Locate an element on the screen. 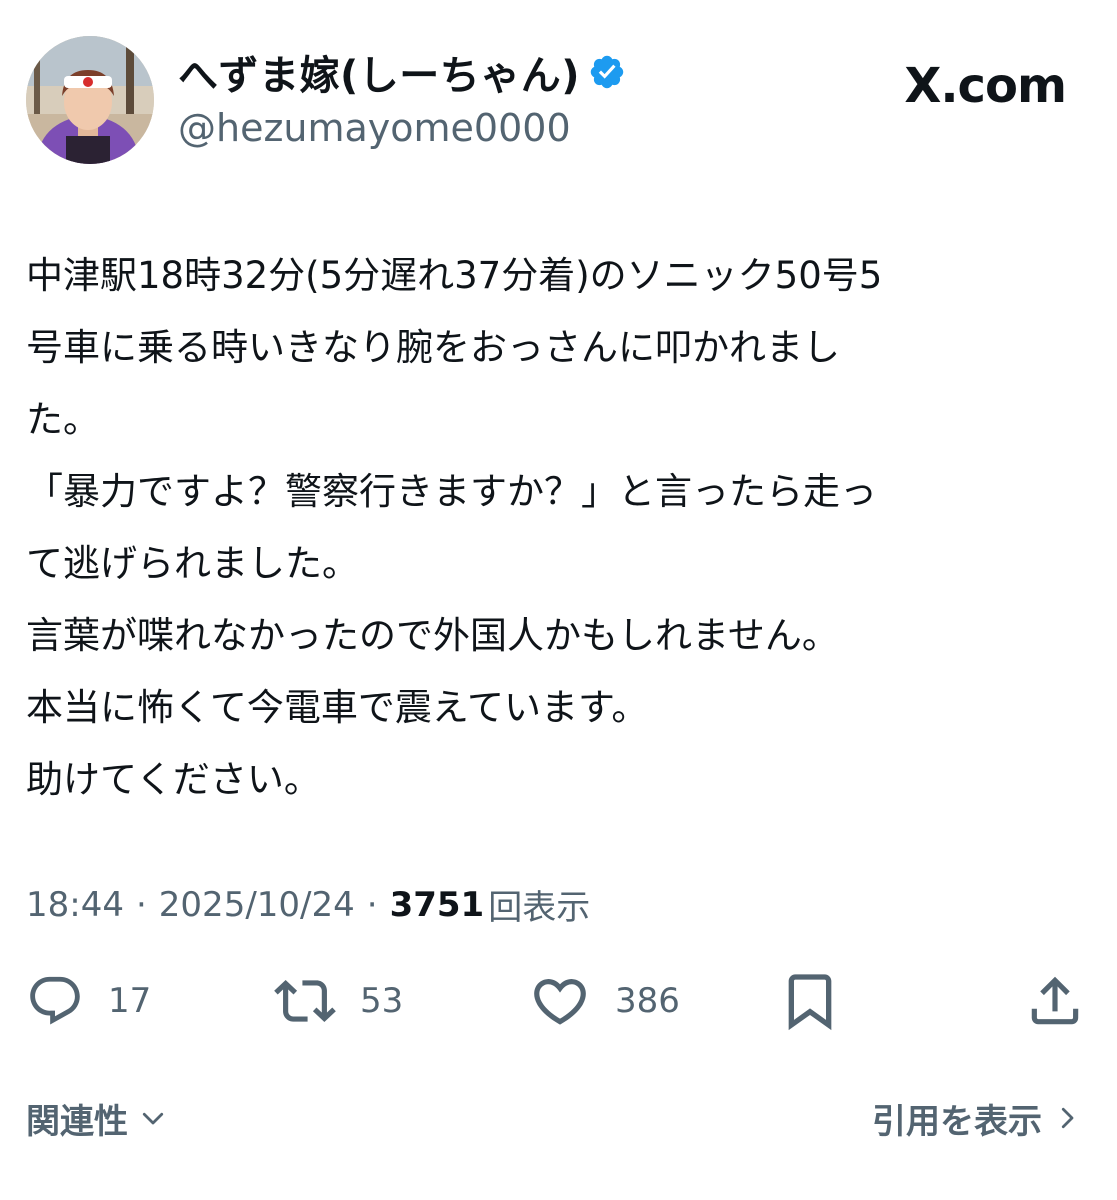 Image resolution: width=1117 pixels, height=1200 pixels. avatar is located at coordinates (90, 100).